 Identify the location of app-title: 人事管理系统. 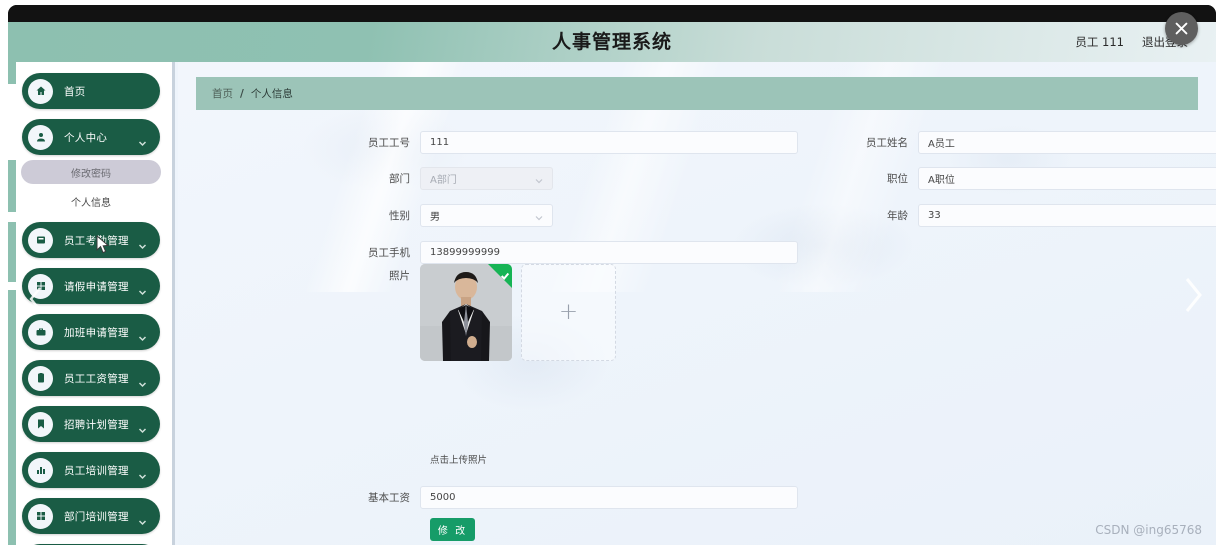
(611, 42).